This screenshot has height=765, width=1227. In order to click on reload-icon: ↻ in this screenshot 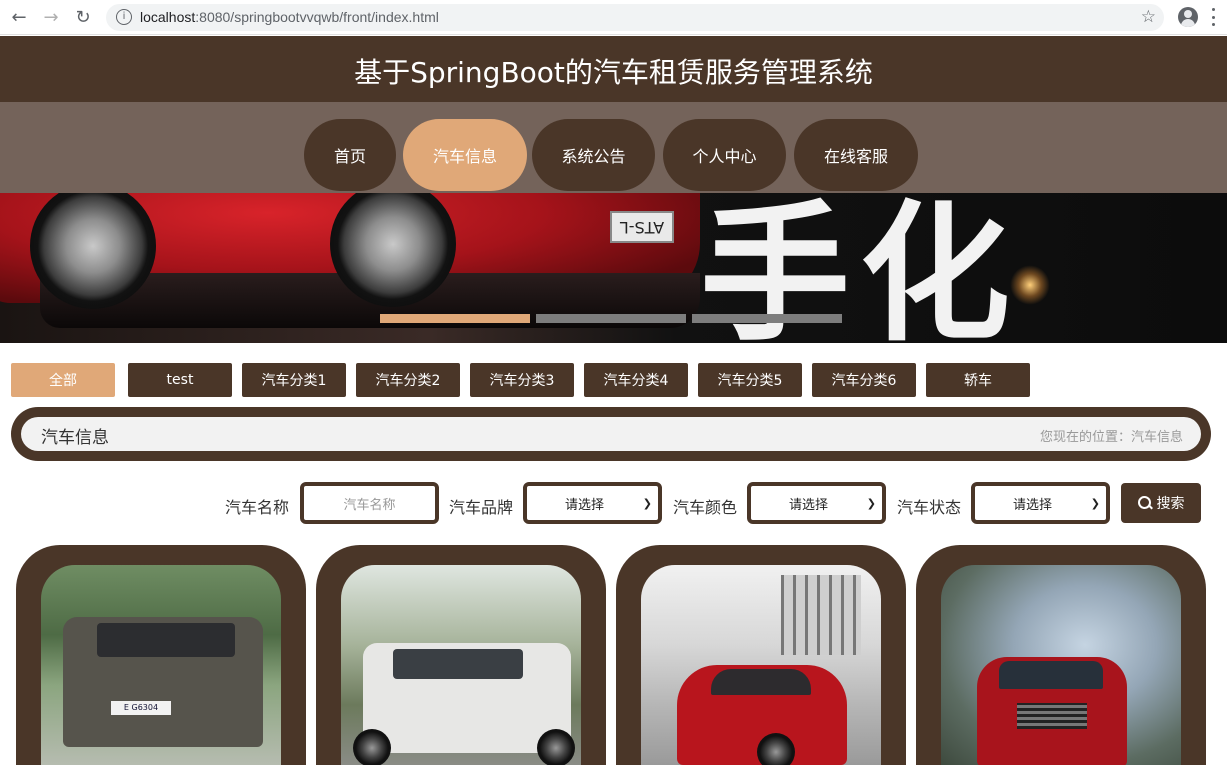, I will do `click(83, 17)`.